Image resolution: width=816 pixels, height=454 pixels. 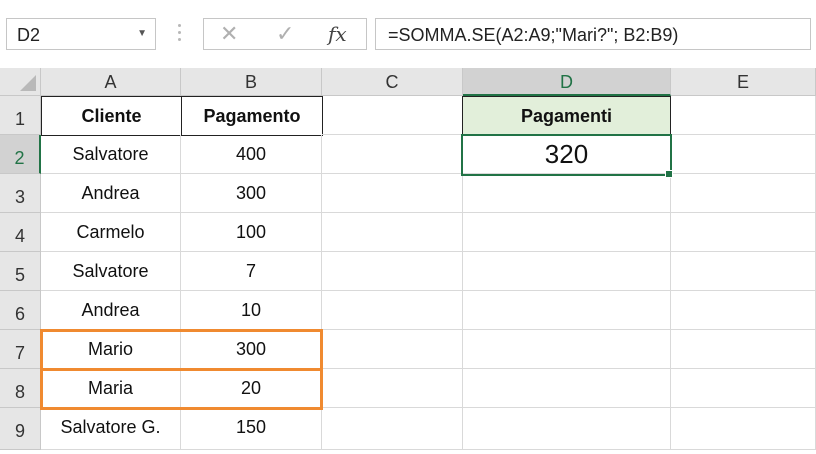 What do you see at coordinates (743, 388) in the screenshot?
I see `cell-e8` at bounding box center [743, 388].